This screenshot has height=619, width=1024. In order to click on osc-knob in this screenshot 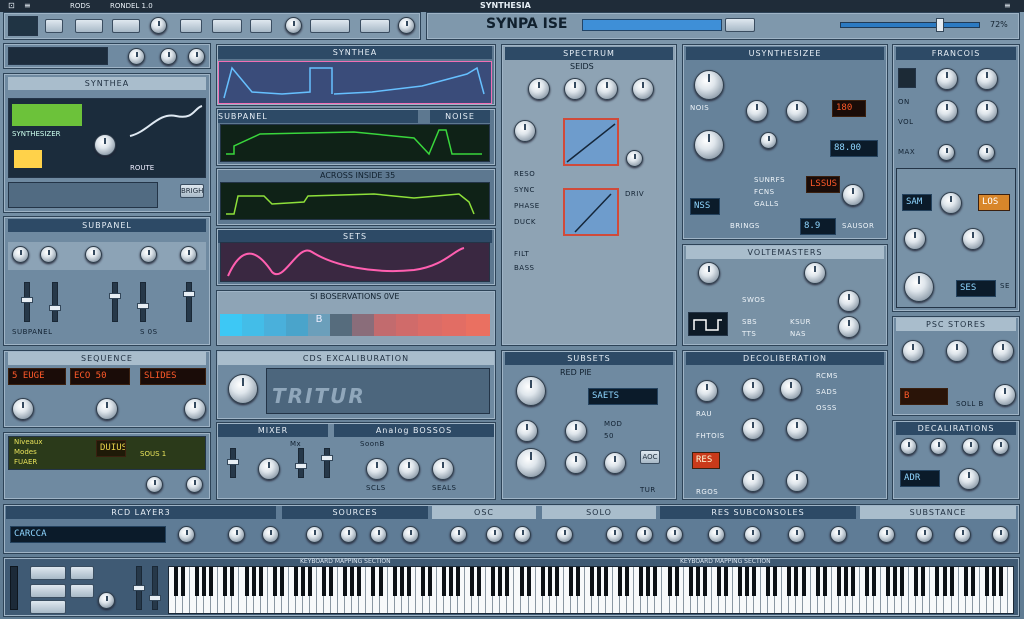, I will do `click(105, 145)`.